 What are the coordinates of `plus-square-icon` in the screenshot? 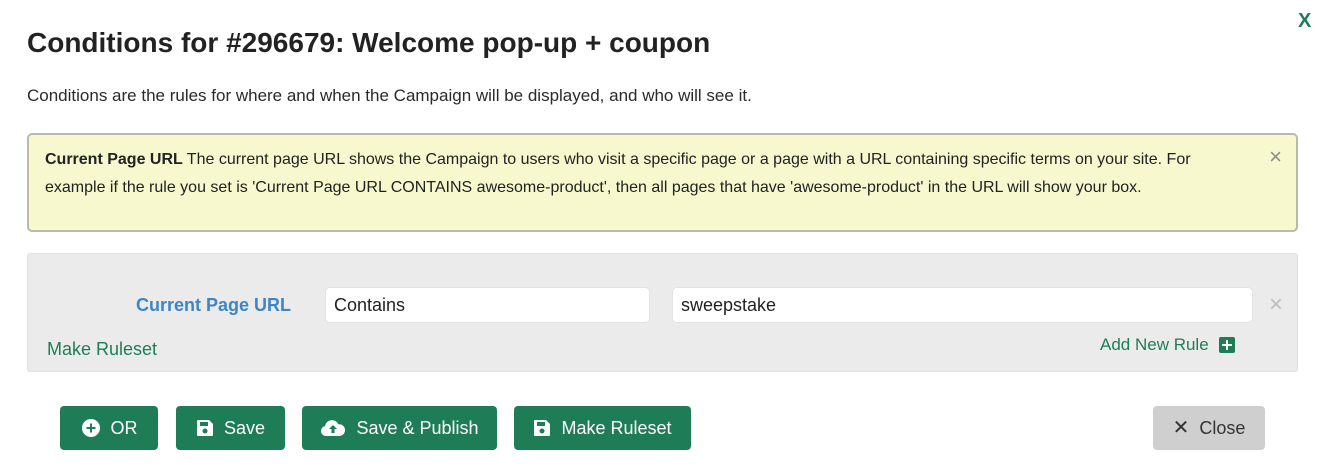 It's located at (1226, 345).